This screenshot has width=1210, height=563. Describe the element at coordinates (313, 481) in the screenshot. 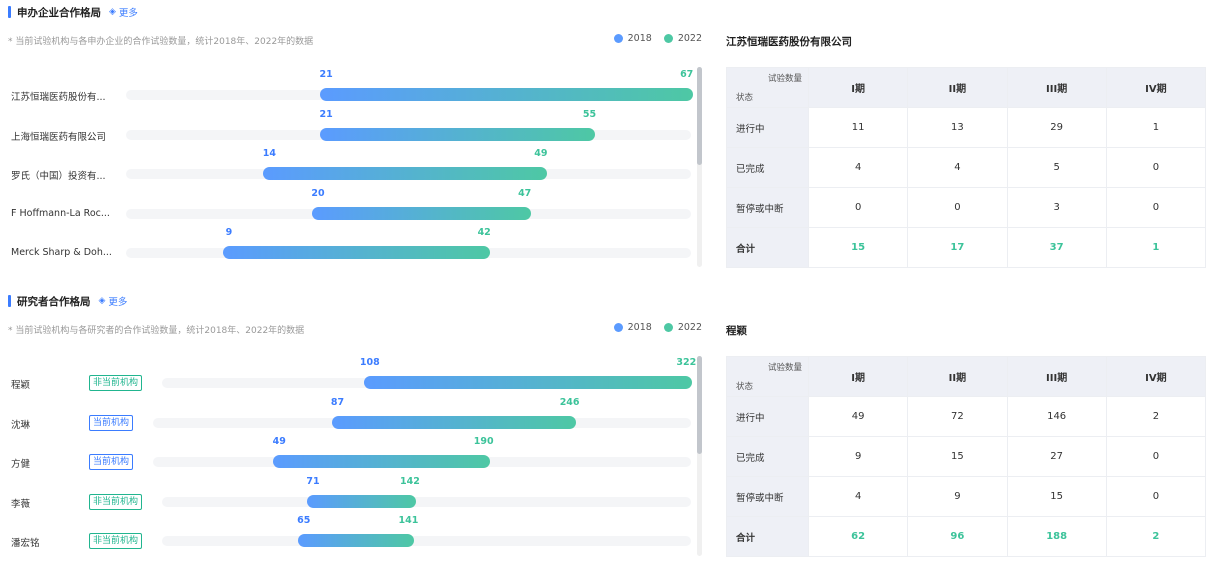

I see `value-label-2018: 71` at that location.